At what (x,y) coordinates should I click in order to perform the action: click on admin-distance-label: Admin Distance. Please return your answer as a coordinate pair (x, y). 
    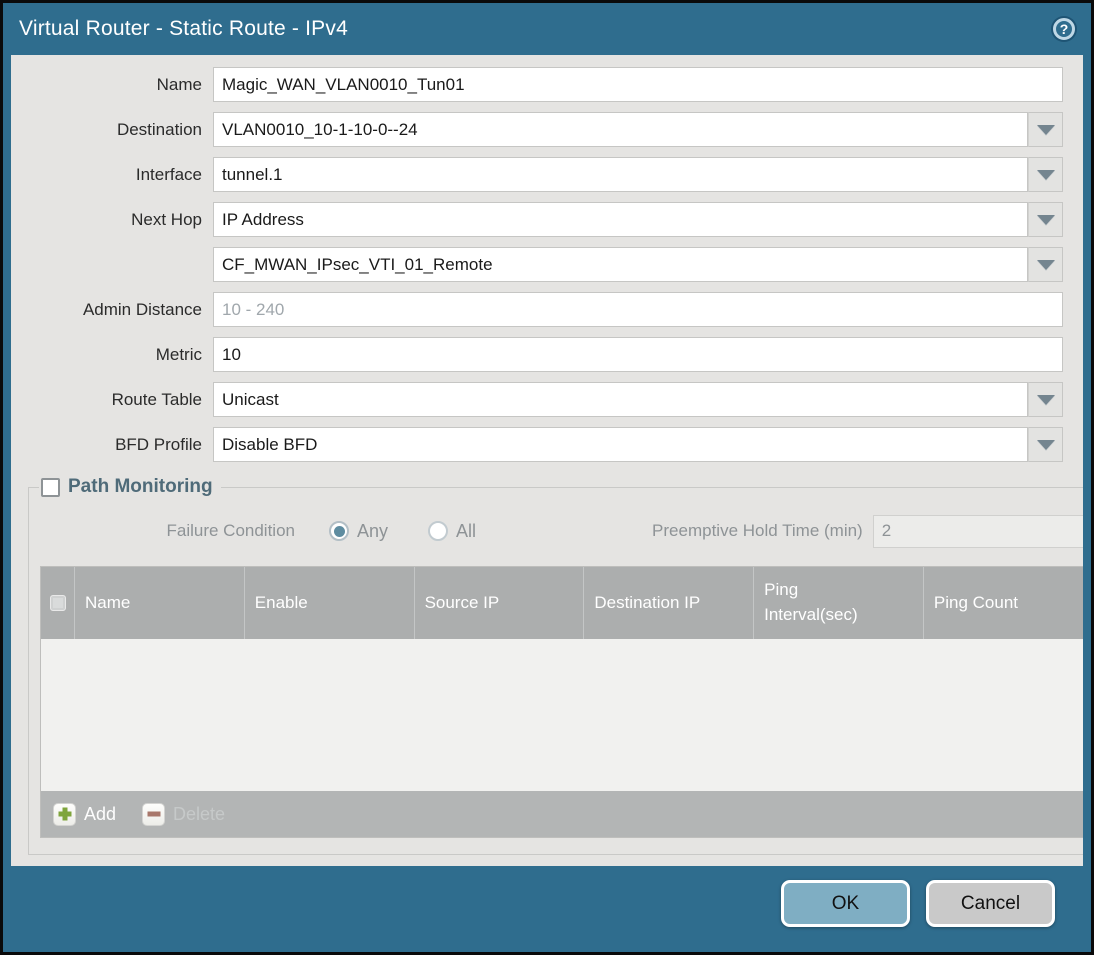
    Looking at the image, I should click on (142, 309).